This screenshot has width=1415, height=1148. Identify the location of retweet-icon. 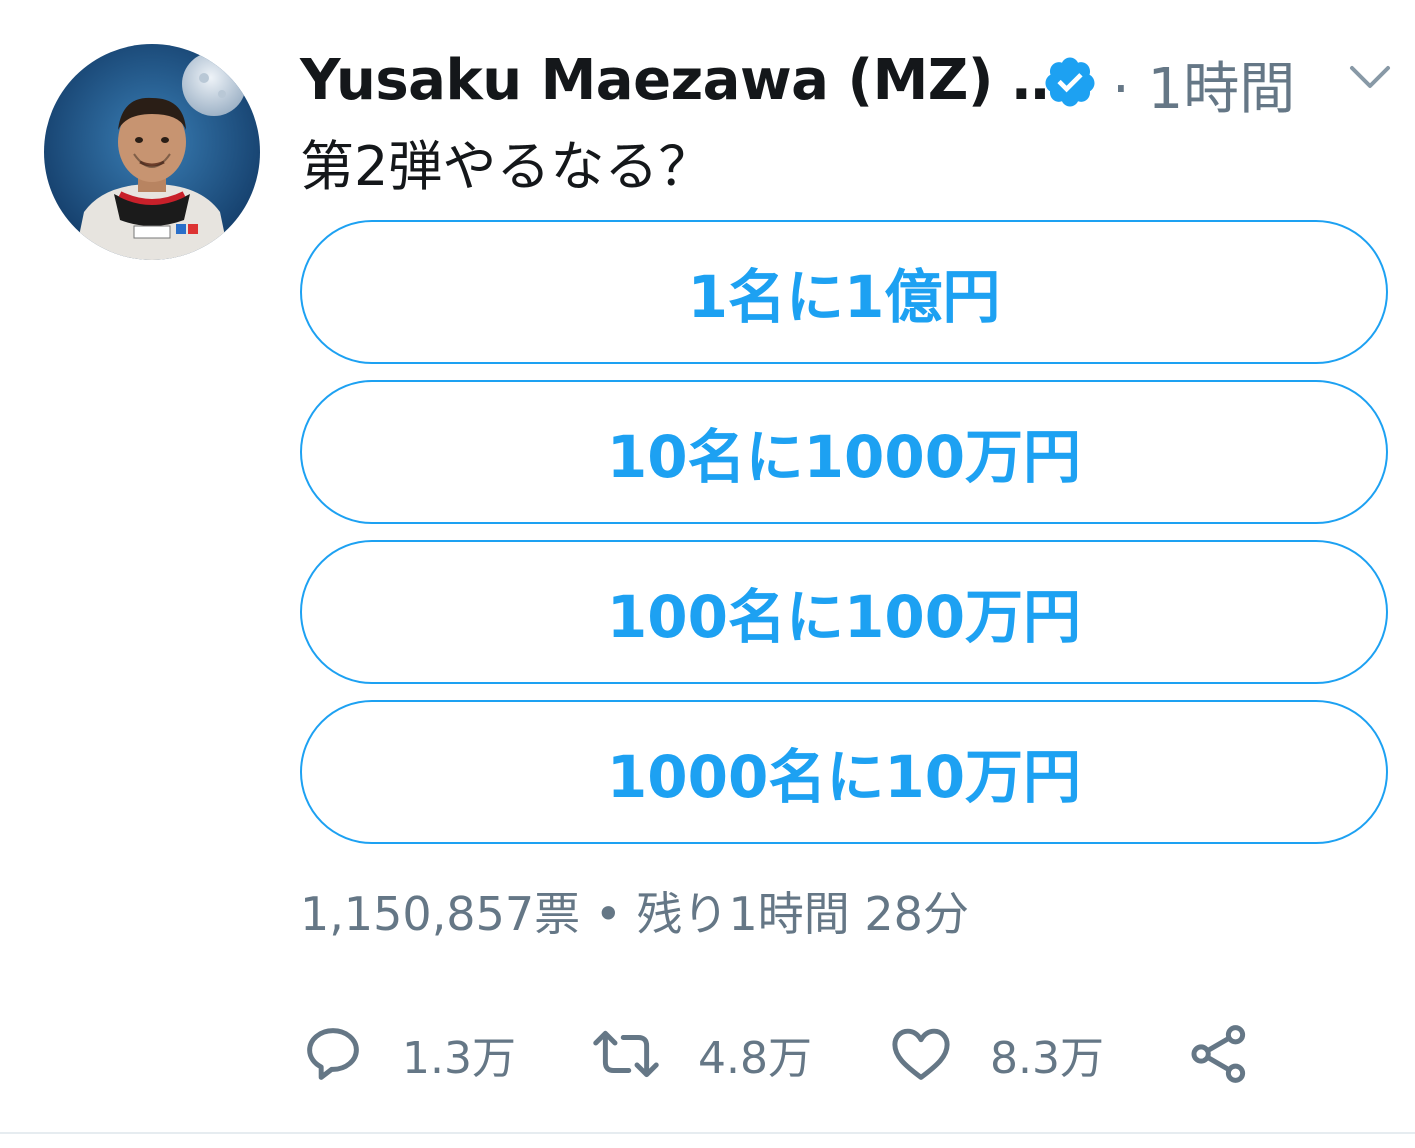
(626, 1054).